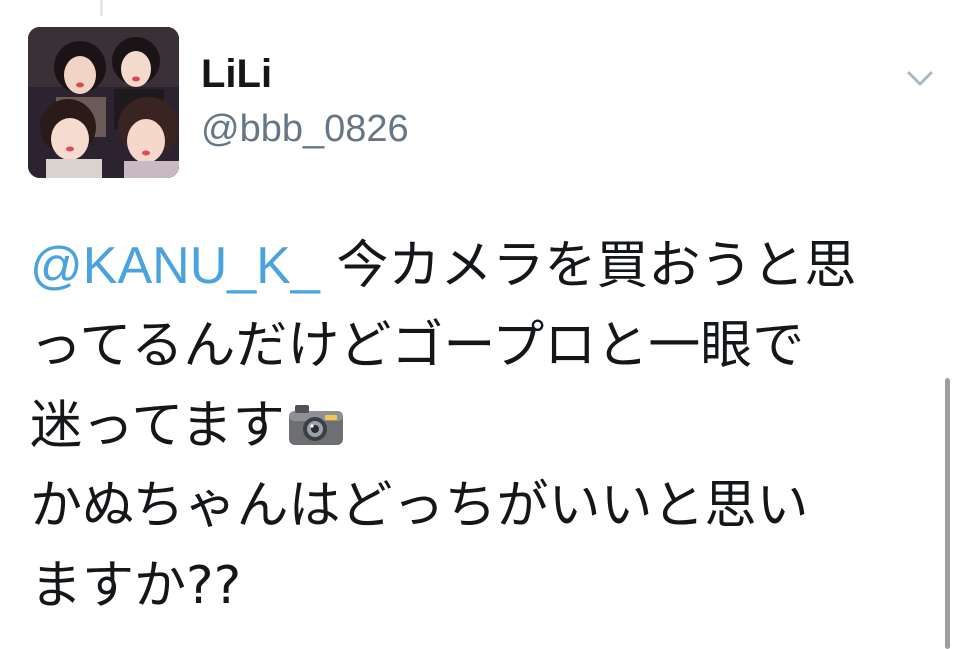  What do you see at coordinates (175, 266) in the screenshot?
I see `mention-link: @KANU_K_` at bounding box center [175, 266].